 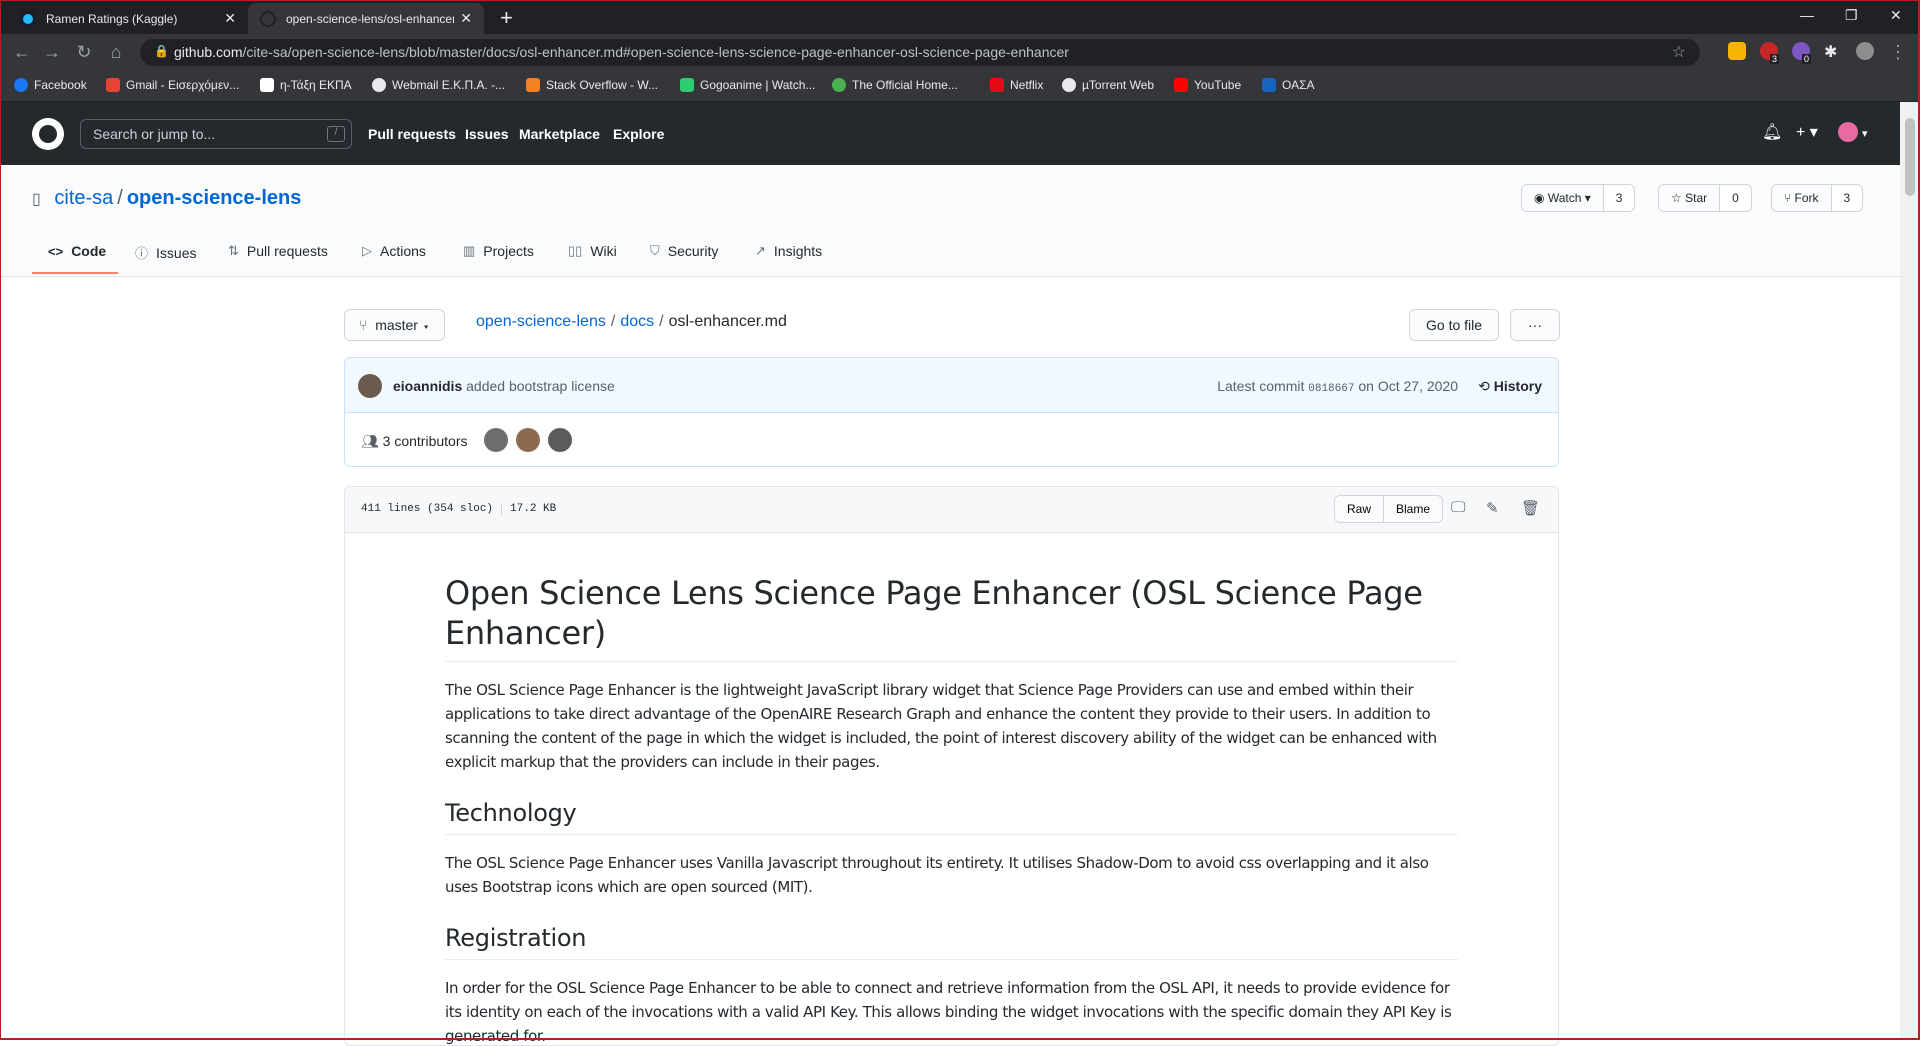 What do you see at coordinates (1910, 157) in the screenshot?
I see `scrollbar-thumb` at bounding box center [1910, 157].